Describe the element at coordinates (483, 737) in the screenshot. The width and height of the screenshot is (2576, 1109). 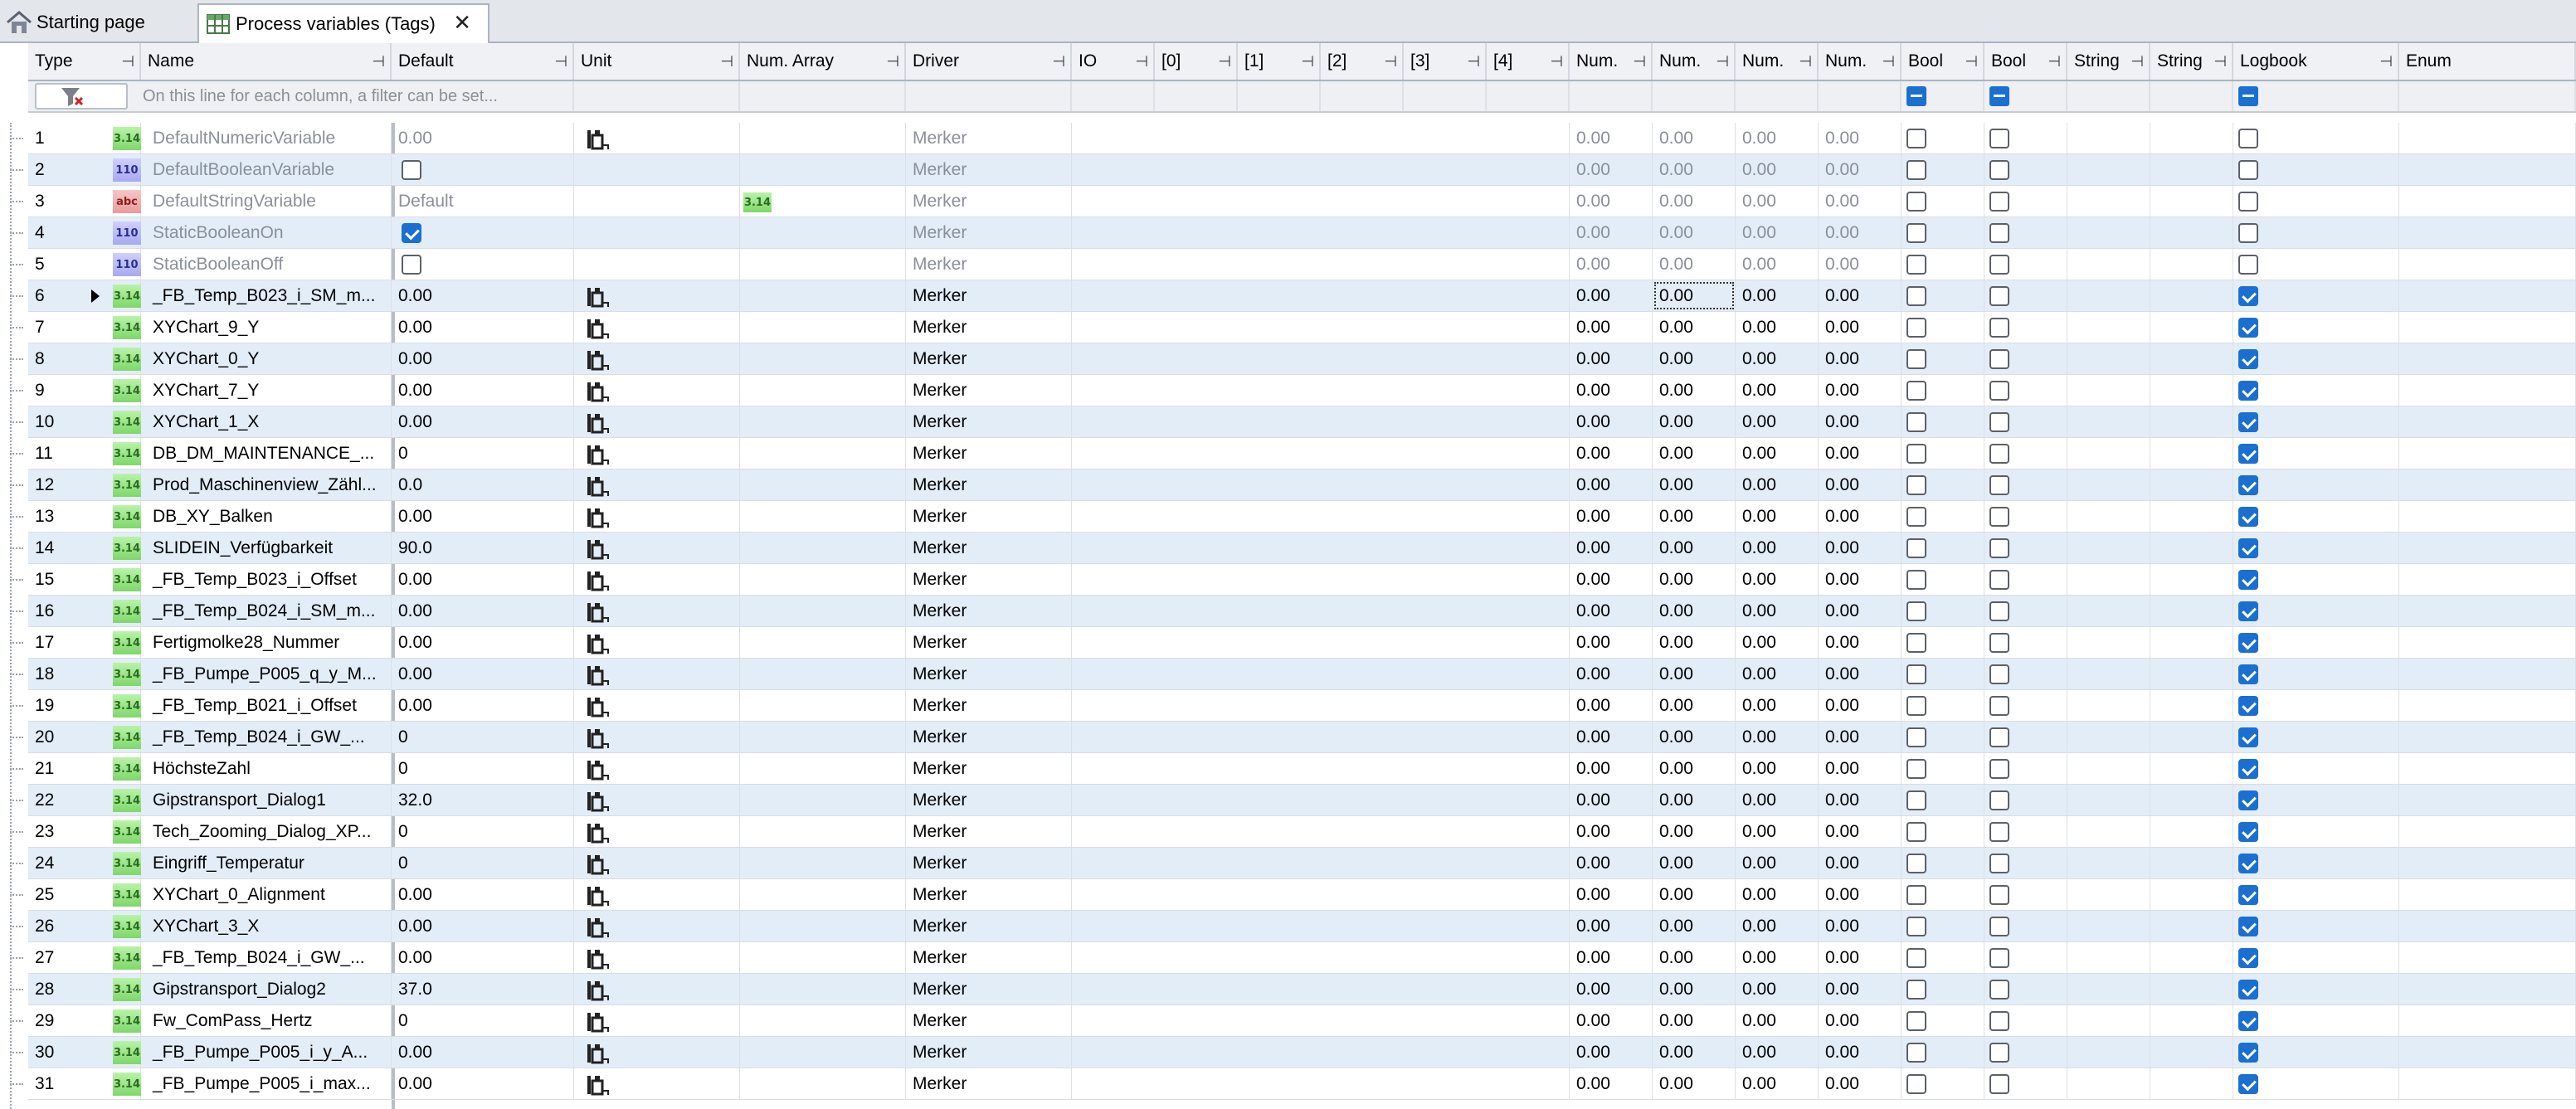
I see `default-cell: 0` at that location.